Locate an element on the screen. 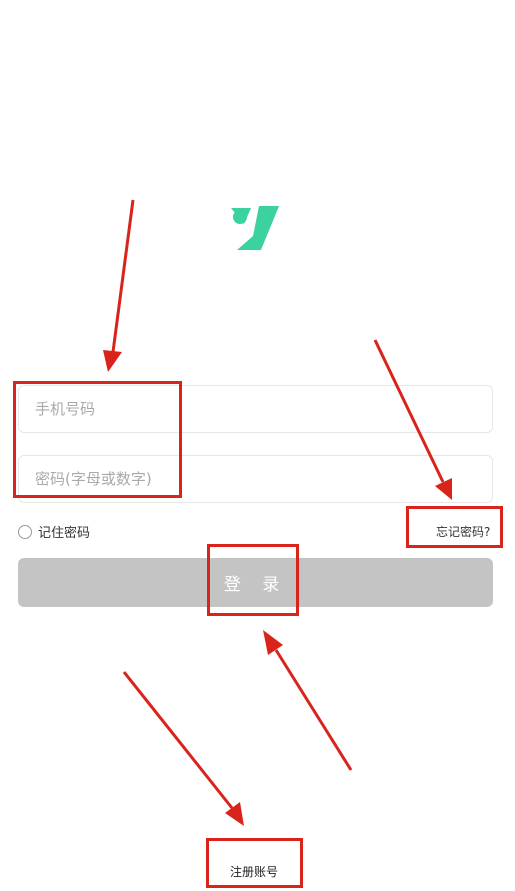  remember-password-option: 记住密码 is located at coordinates (54, 531).